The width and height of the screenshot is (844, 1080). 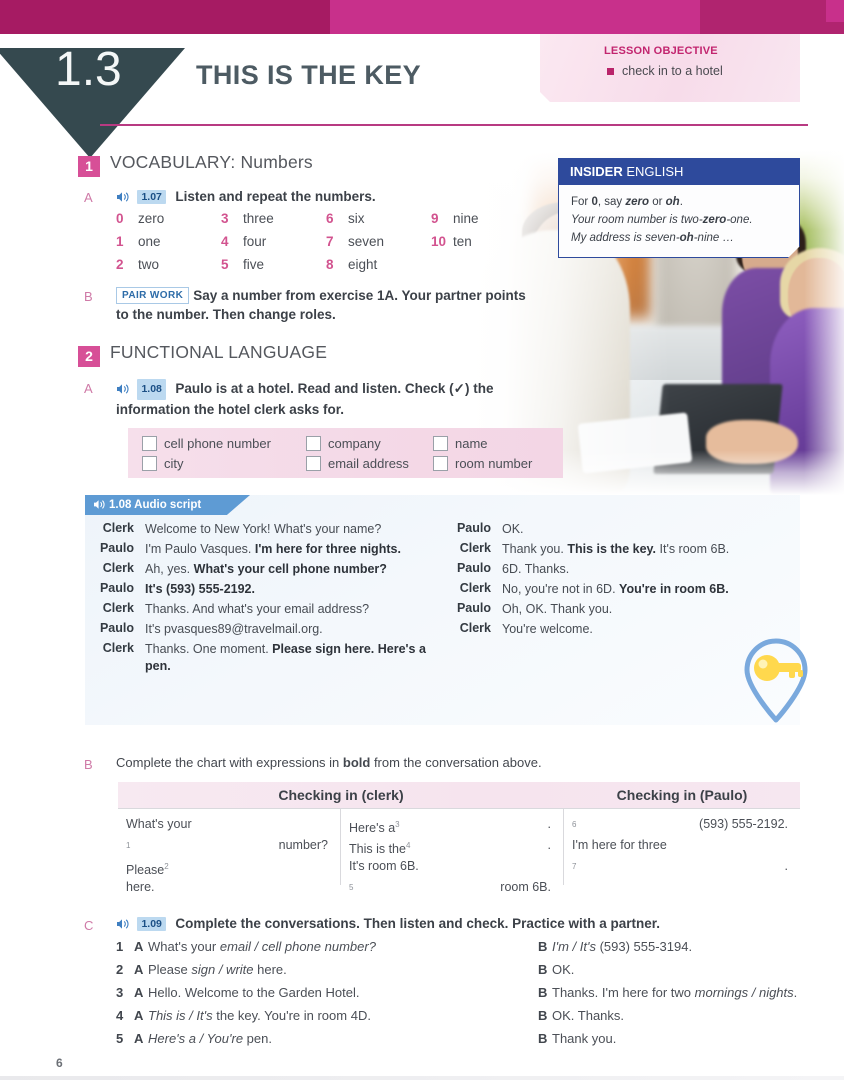 I want to click on chart-line: here., so click(x=229, y=887).